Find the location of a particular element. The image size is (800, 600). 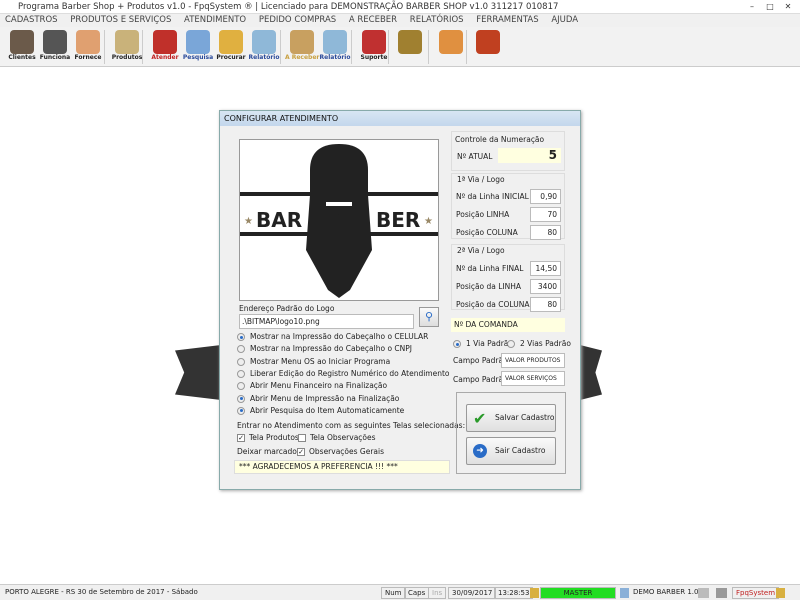

option-radio: Mostrar na Impressão do Cabeçalho o CNPJ is located at coordinates (324, 349).